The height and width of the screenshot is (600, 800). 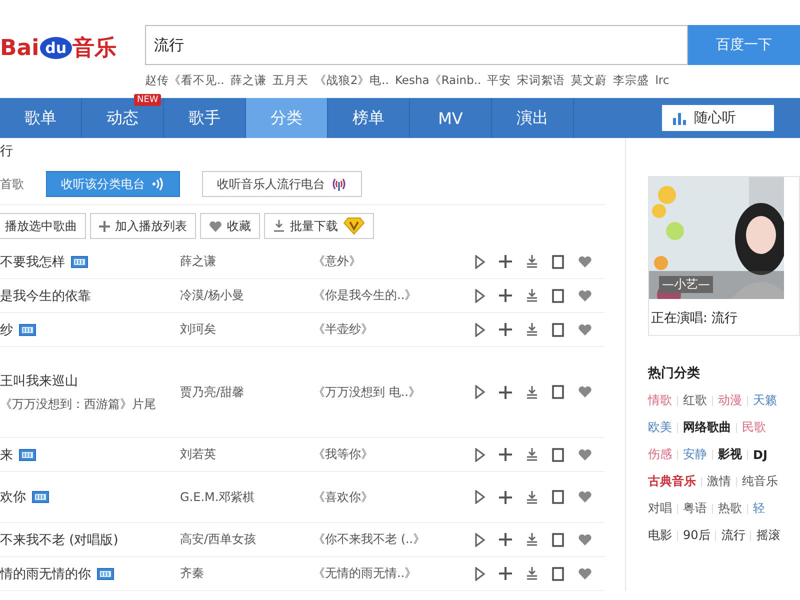 What do you see at coordinates (59, 539) in the screenshot?
I see `song-title: 不来我不老 (对唱版)` at bounding box center [59, 539].